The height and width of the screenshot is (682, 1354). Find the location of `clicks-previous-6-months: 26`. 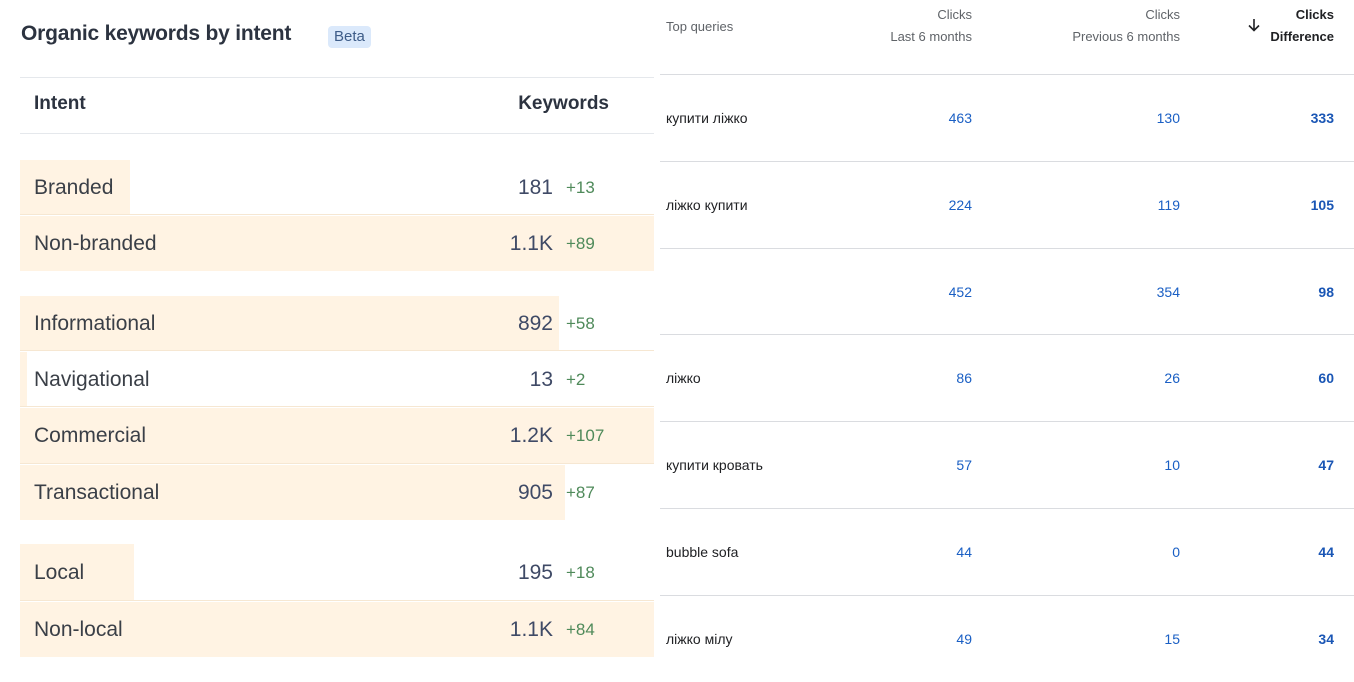

clicks-previous-6-months: 26 is located at coordinates (1172, 378).